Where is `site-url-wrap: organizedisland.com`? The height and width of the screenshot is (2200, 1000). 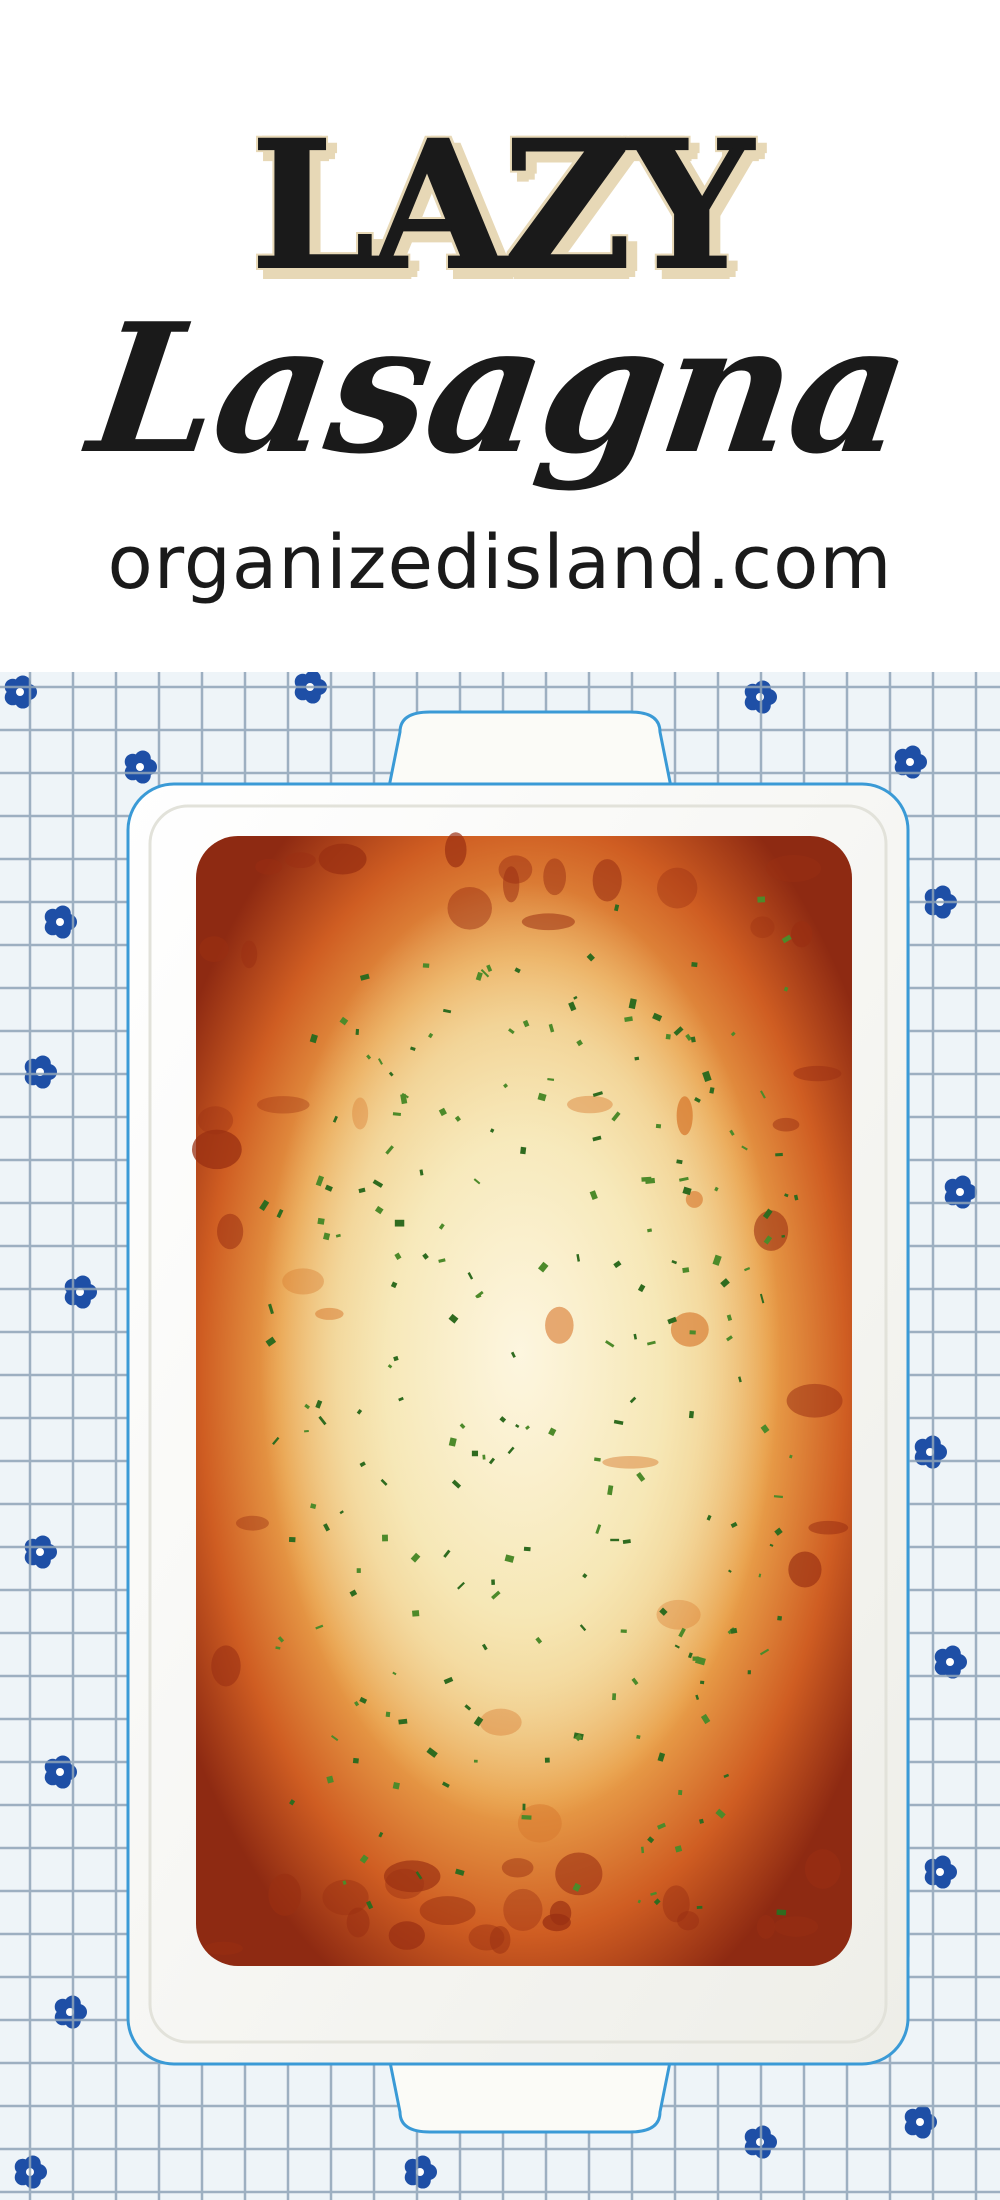 site-url-wrap: organizedisland.com is located at coordinates (500, 563).